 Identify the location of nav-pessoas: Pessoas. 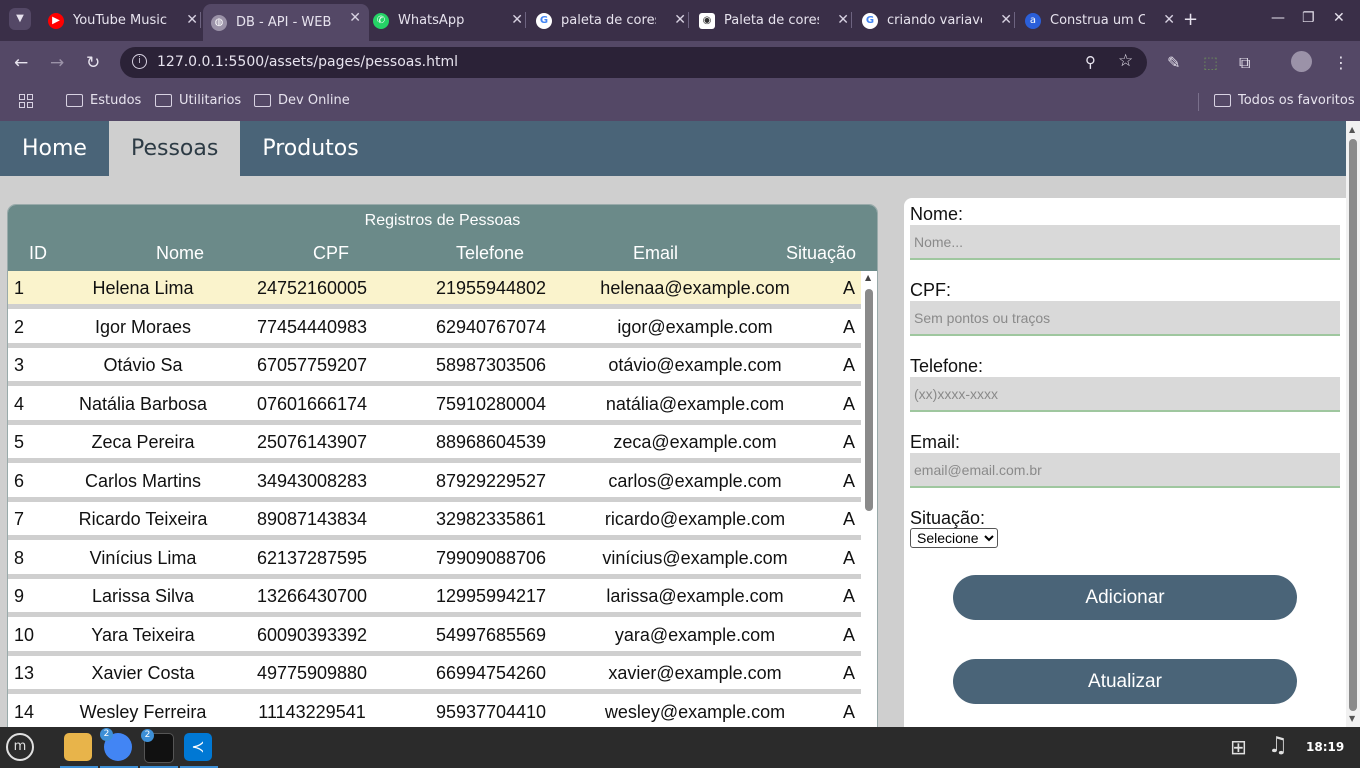
(174, 148).